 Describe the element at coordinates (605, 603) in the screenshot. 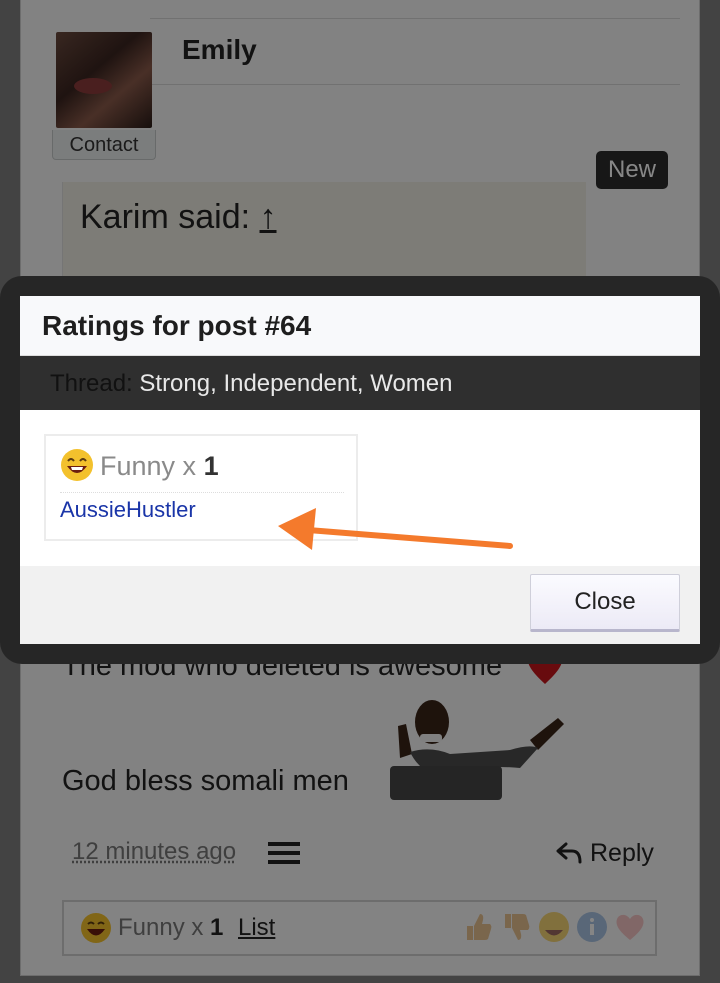

I see `close-button: Close` at that location.